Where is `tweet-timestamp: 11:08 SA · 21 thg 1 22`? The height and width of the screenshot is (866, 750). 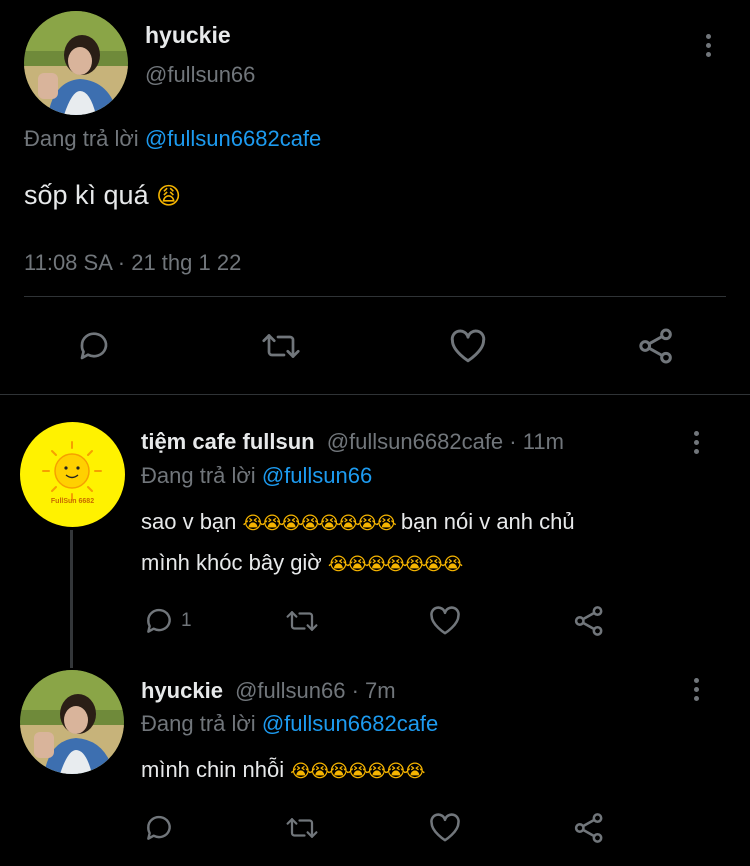 tweet-timestamp: 11:08 SA · 21 thg 1 22 is located at coordinates (132, 263).